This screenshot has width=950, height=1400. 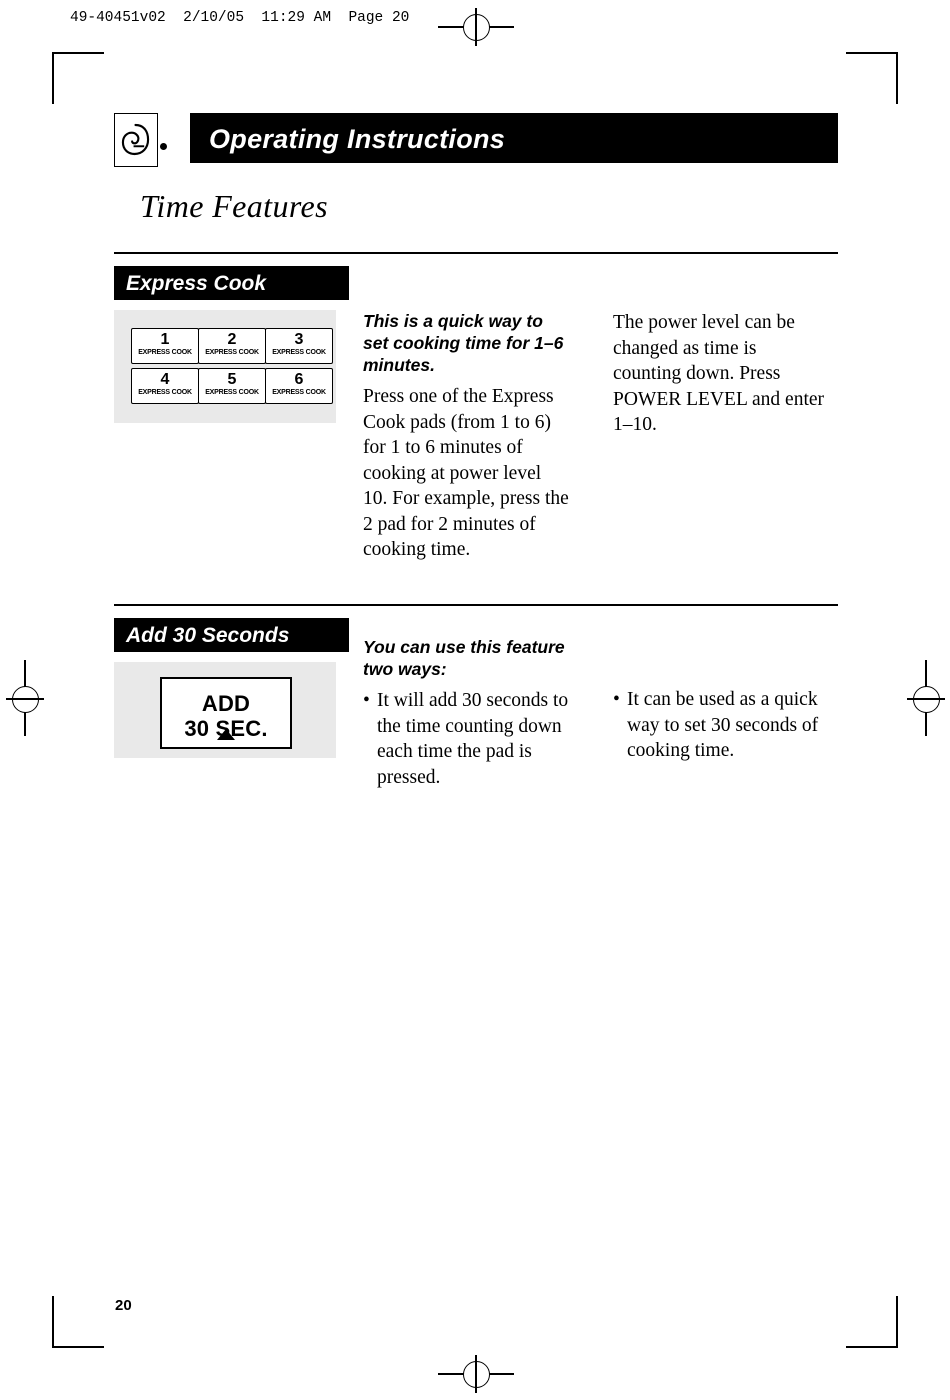 I want to click on section-label-text: Express Cook, so click(x=196, y=283).